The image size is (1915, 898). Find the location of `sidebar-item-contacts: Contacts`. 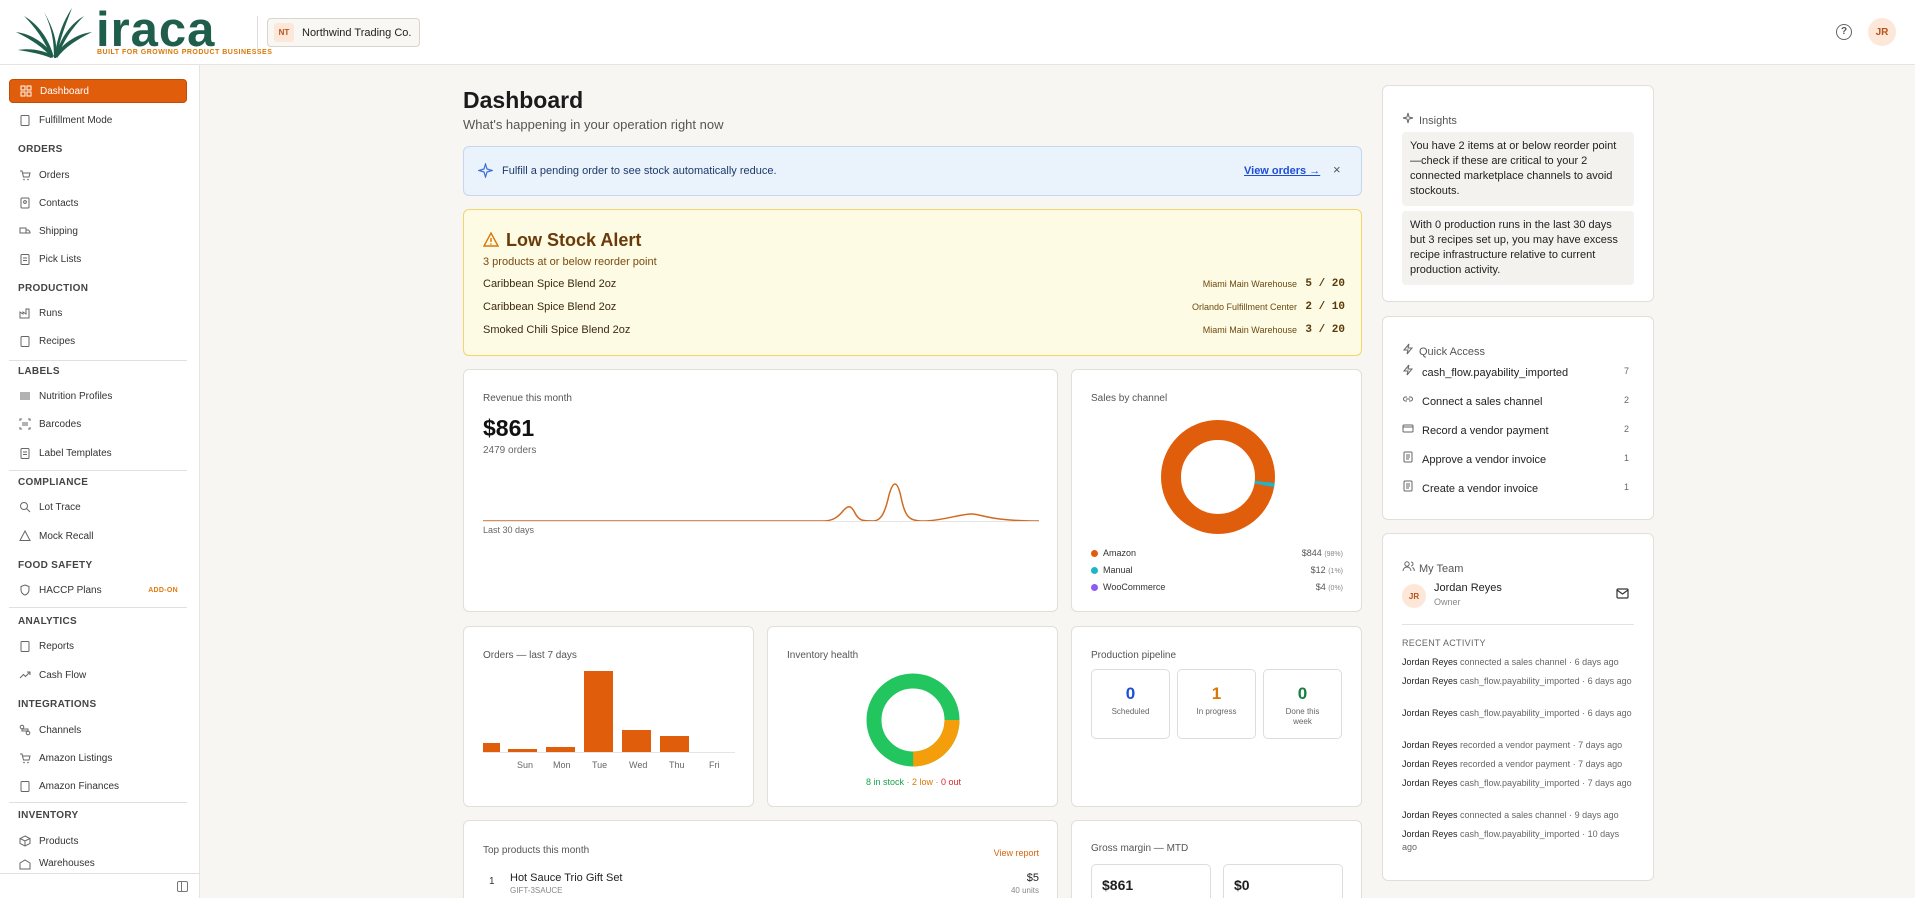

sidebar-item-contacts: Contacts is located at coordinates (98, 203).